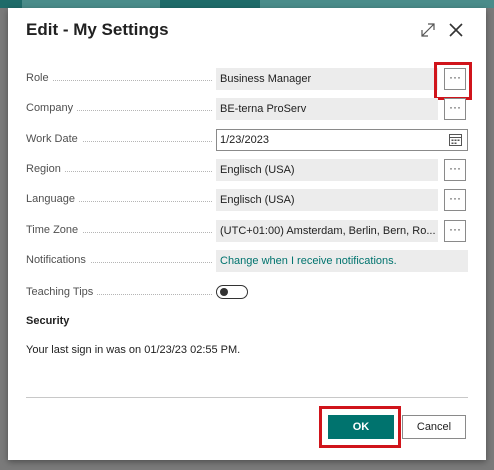 The width and height of the screenshot is (494, 470). Describe the element at coordinates (434, 427) in the screenshot. I see `cancel-button: Cancel` at that location.